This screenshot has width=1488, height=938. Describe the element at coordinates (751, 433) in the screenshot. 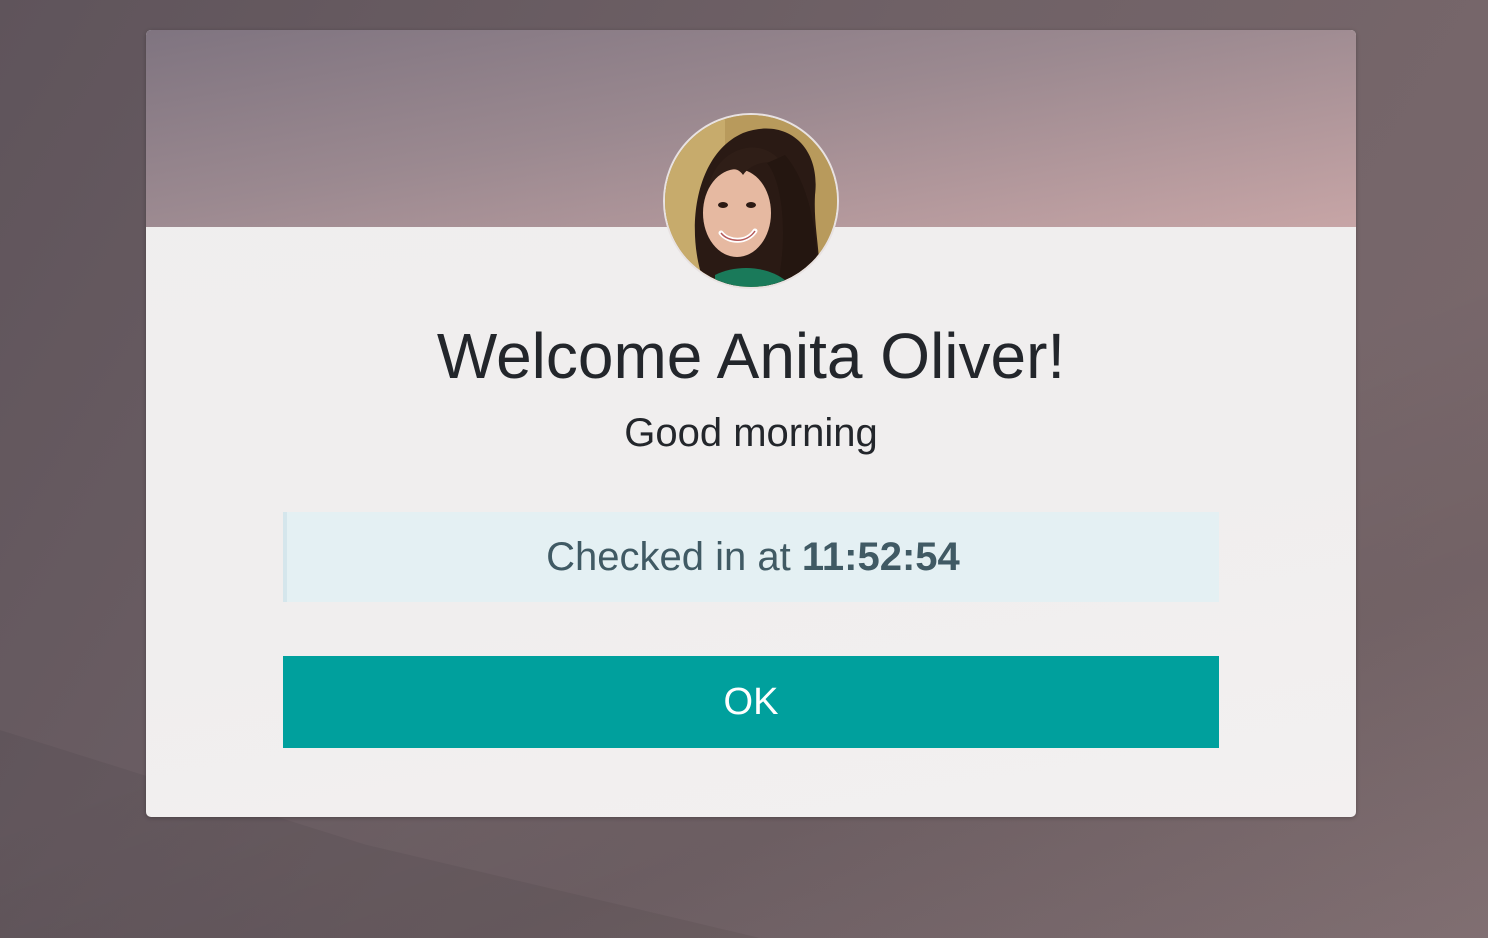

I see `greeting-text: Good morning` at that location.